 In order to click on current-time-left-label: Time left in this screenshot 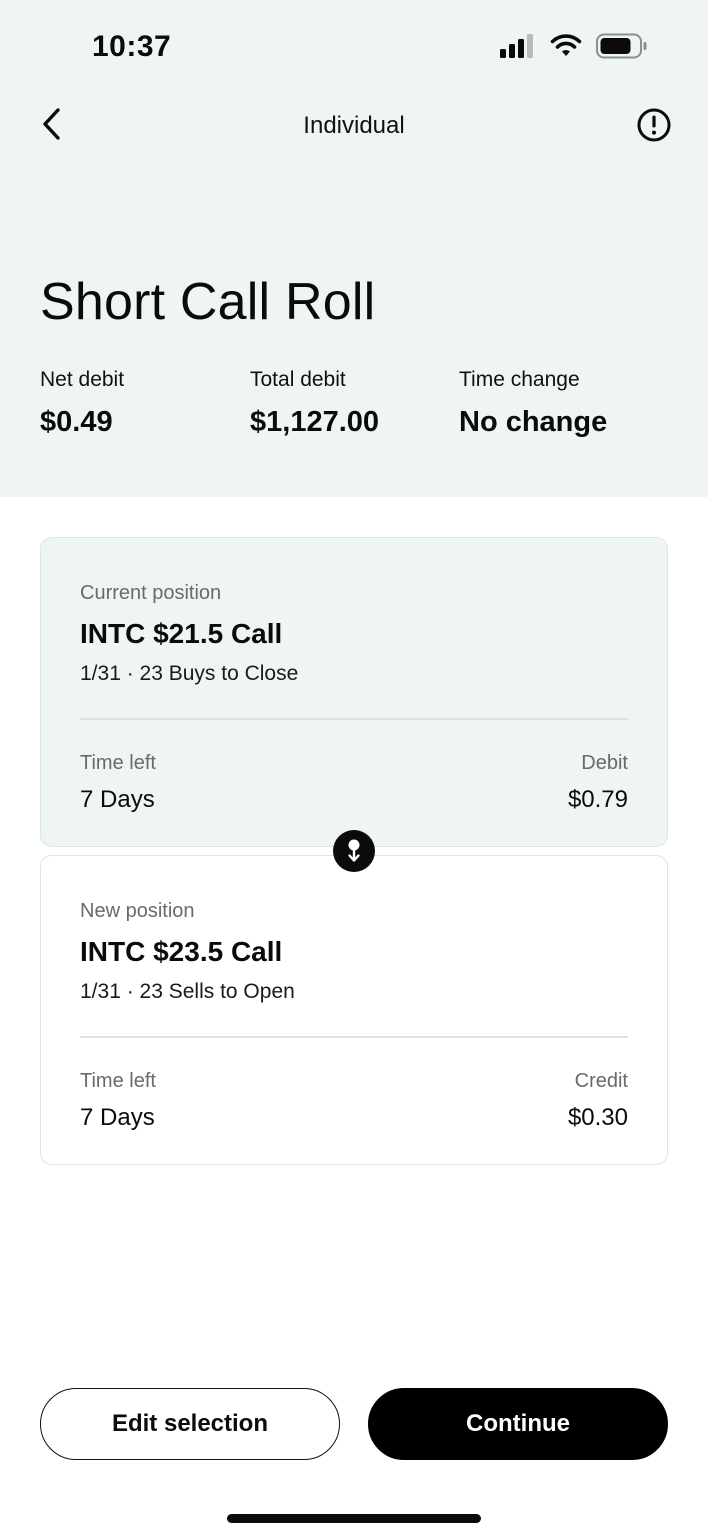, I will do `click(118, 763)`.